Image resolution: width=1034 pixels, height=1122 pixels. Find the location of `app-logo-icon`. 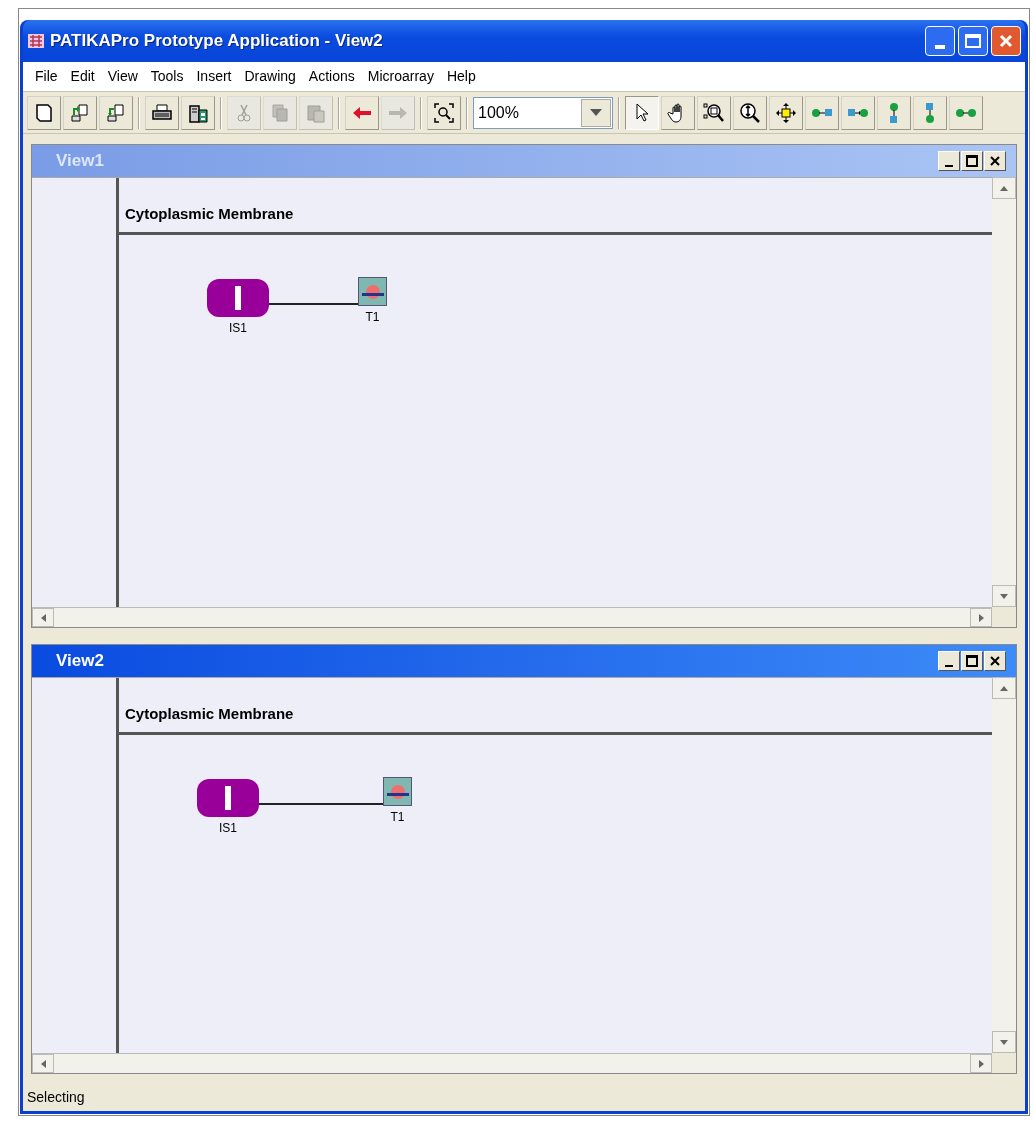

app-logo-icon is located at coordinates (36, 41).